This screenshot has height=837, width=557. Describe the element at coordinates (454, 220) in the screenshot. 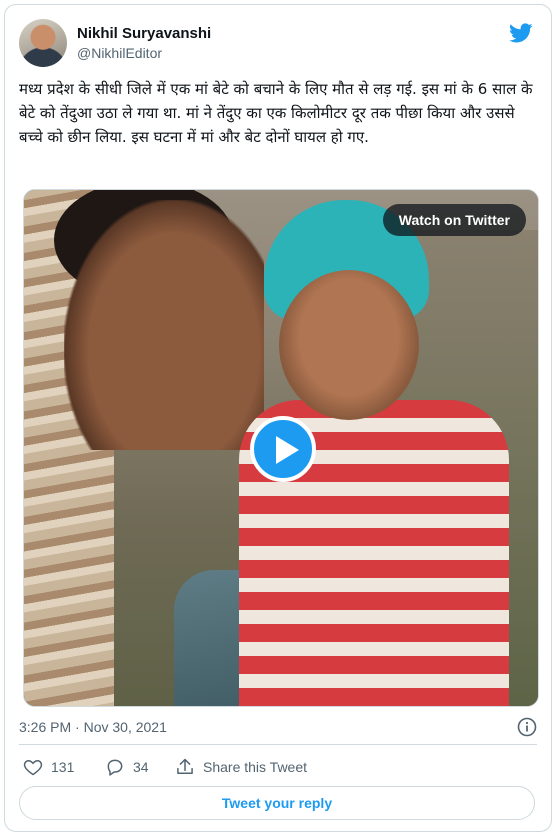

I see `watch-on-twitter-button: Watch on Twitter` at that location.